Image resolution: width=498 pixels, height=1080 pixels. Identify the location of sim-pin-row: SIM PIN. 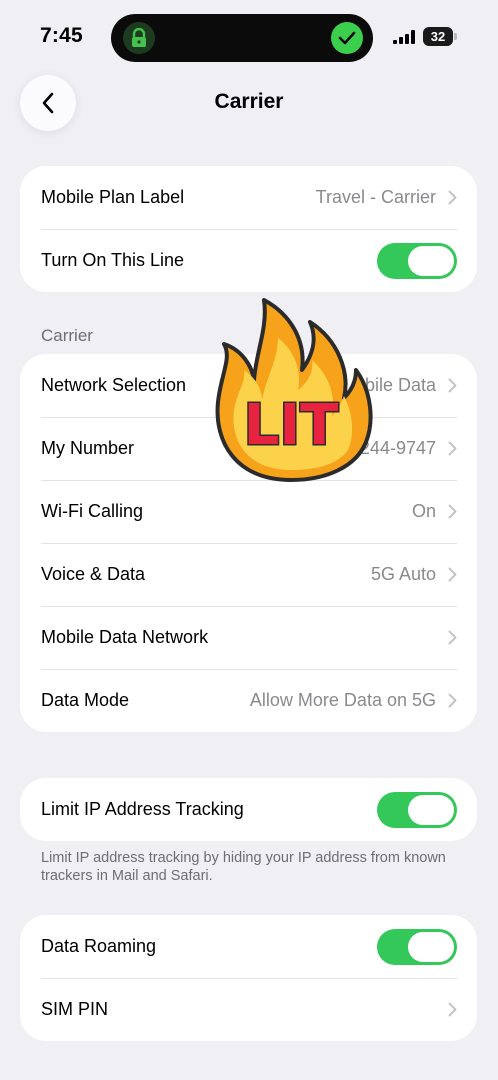
(248, 1009).